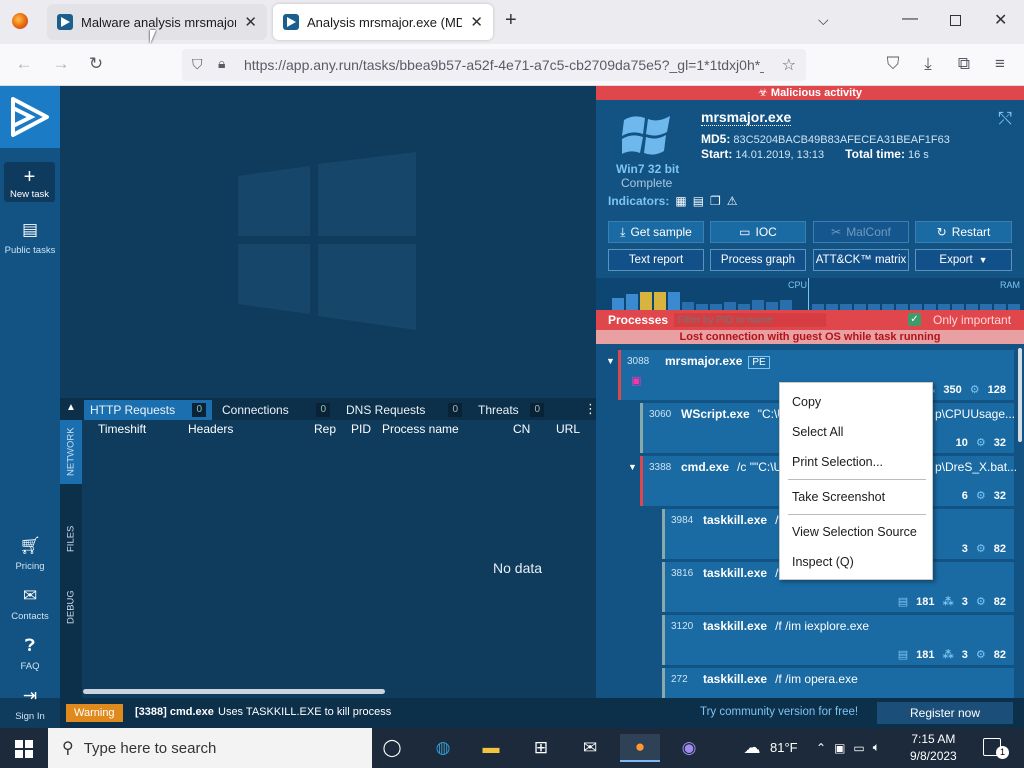 The width and height of the screenshot is (1024, 768). What do you see at coordinates (715, 201) in the screenshot?
I see `indicator-files-icon: ❐` at bounding box center [715, 201].